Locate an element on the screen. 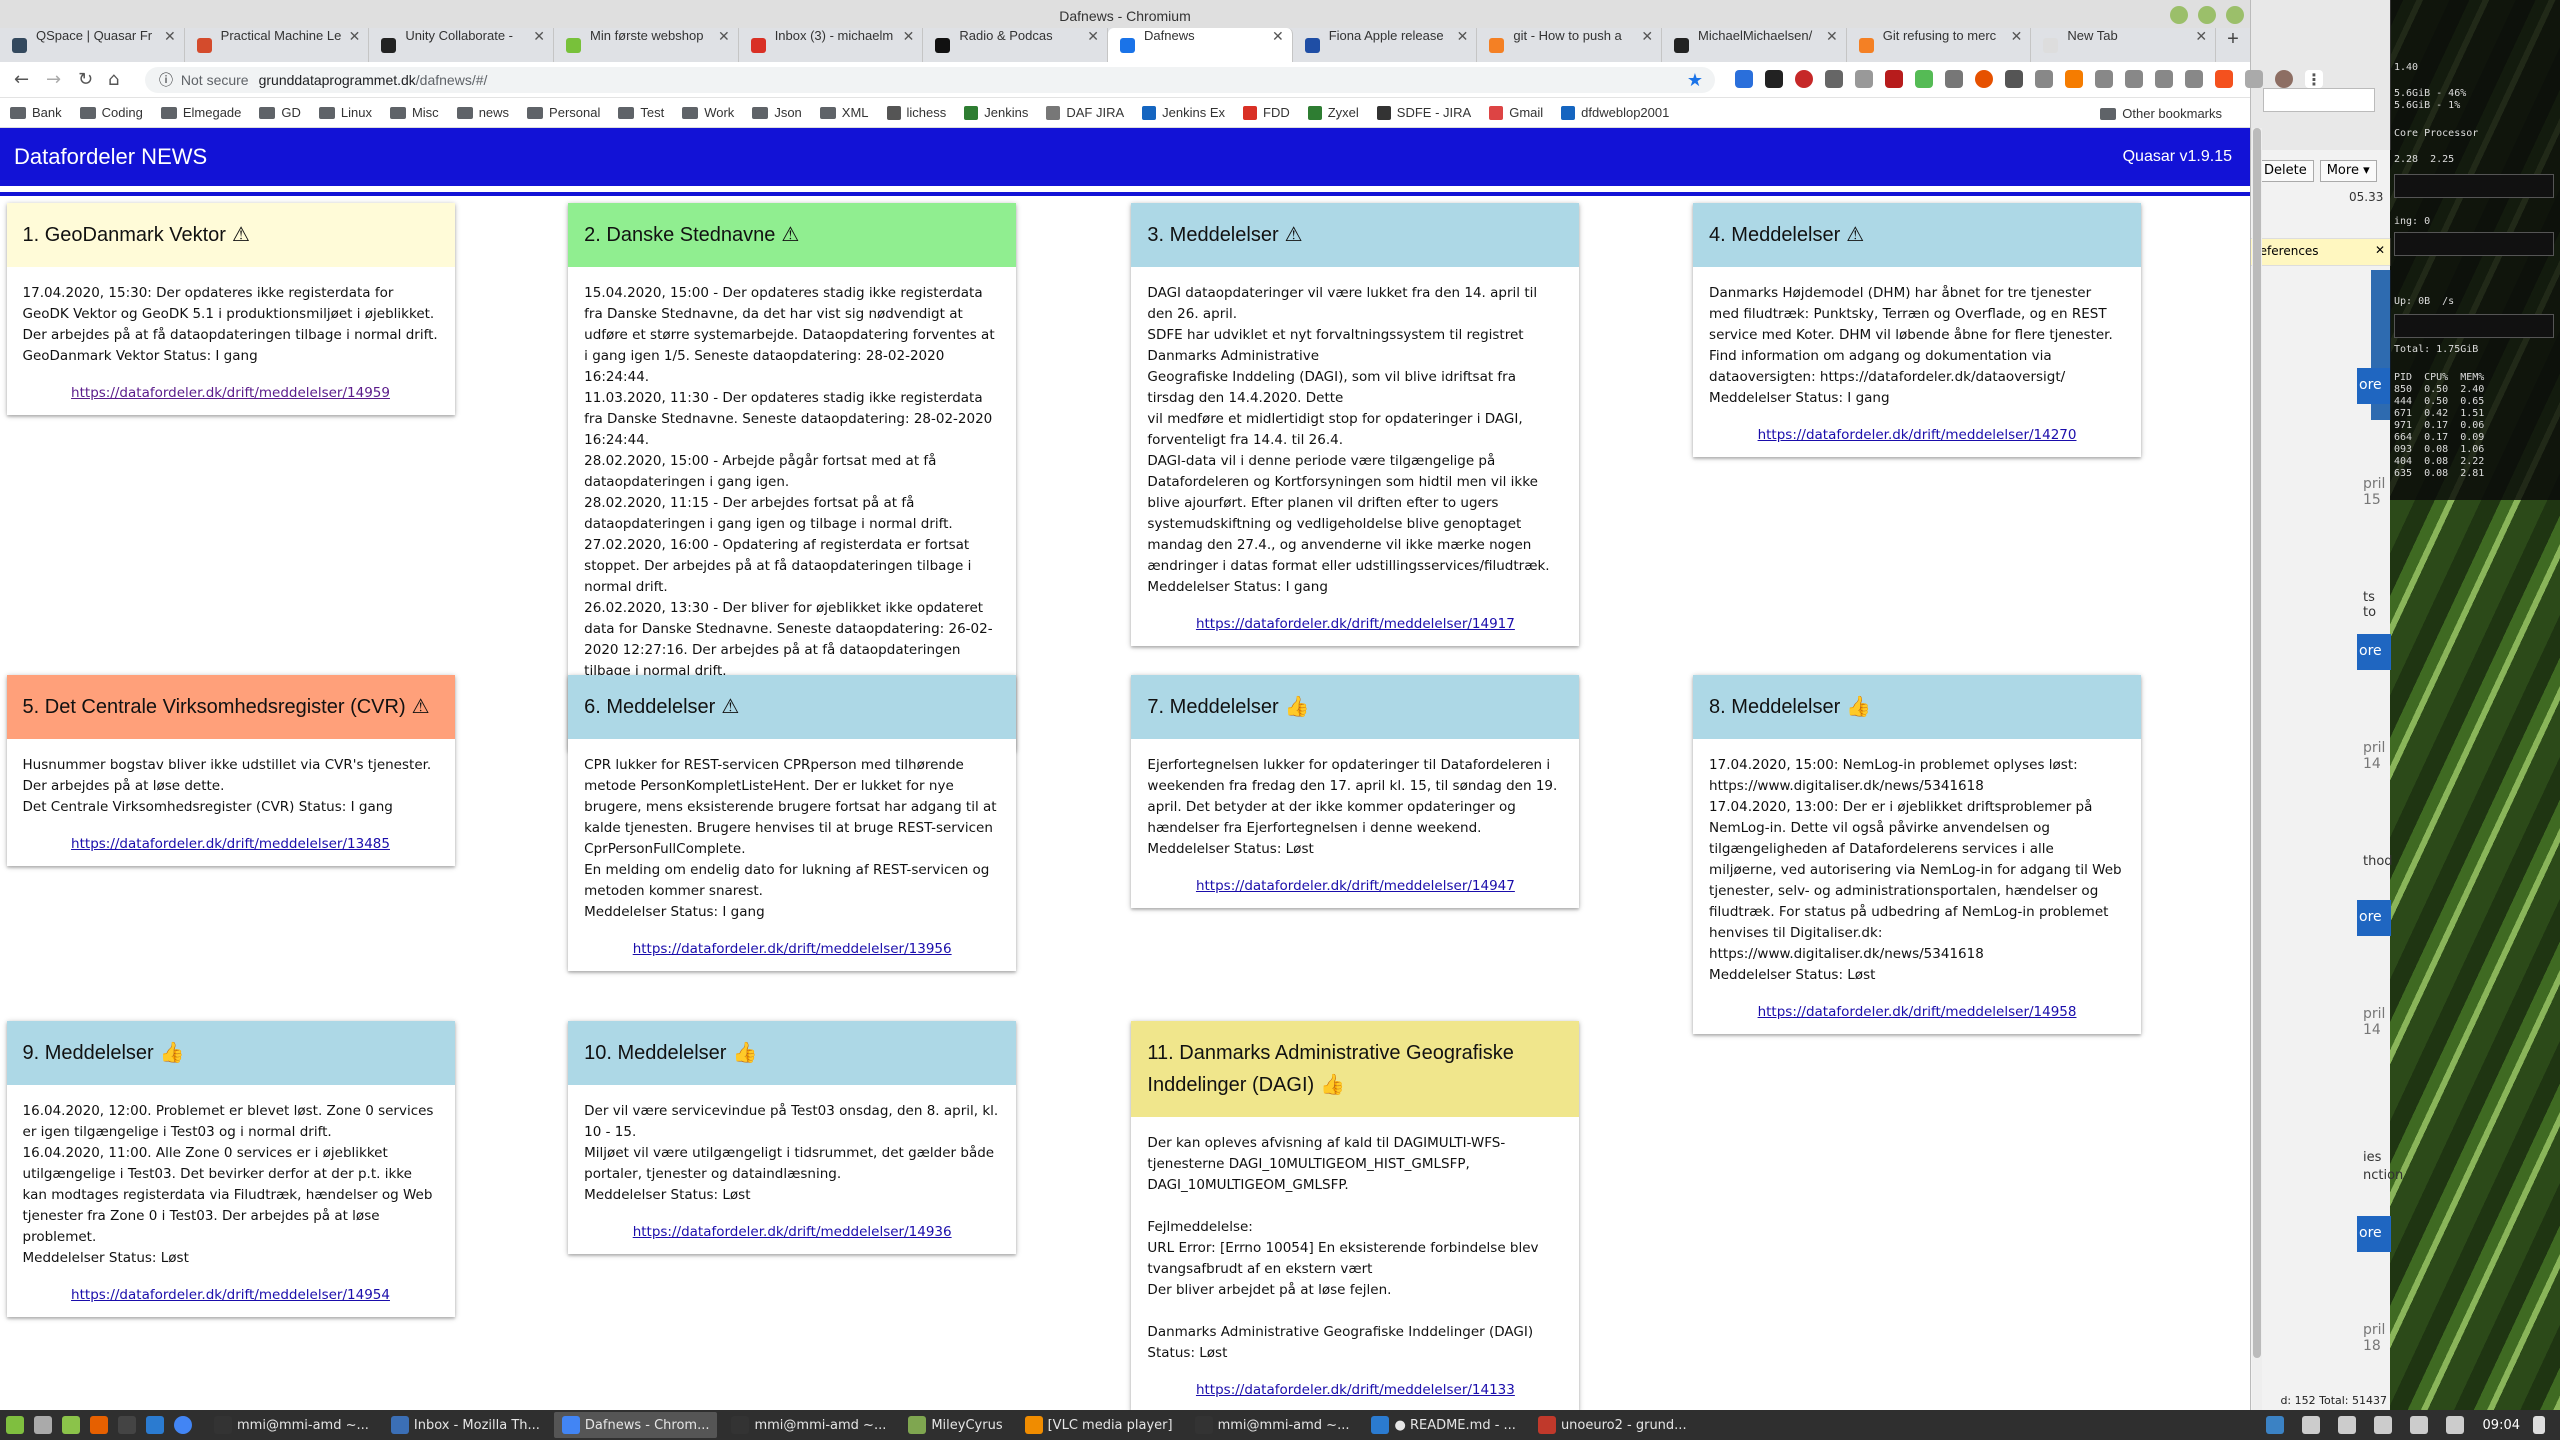 The image size is (2560, 1440). bookmark-work: Work is located at coordinates (708, 112).